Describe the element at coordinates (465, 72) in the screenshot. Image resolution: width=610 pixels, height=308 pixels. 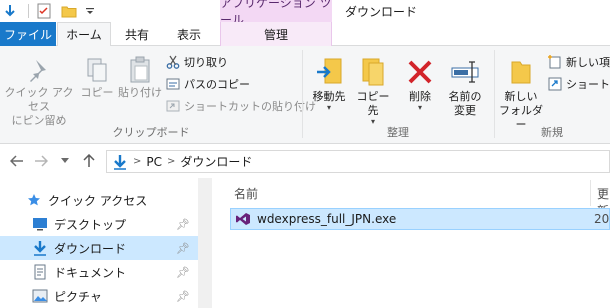
I see `rename-icon` at that location.